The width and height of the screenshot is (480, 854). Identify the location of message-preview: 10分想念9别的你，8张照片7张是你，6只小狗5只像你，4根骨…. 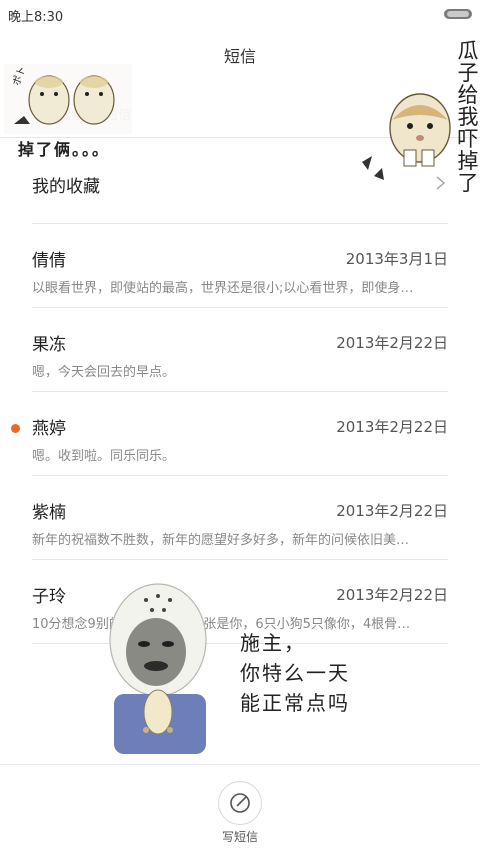
(221, 624).